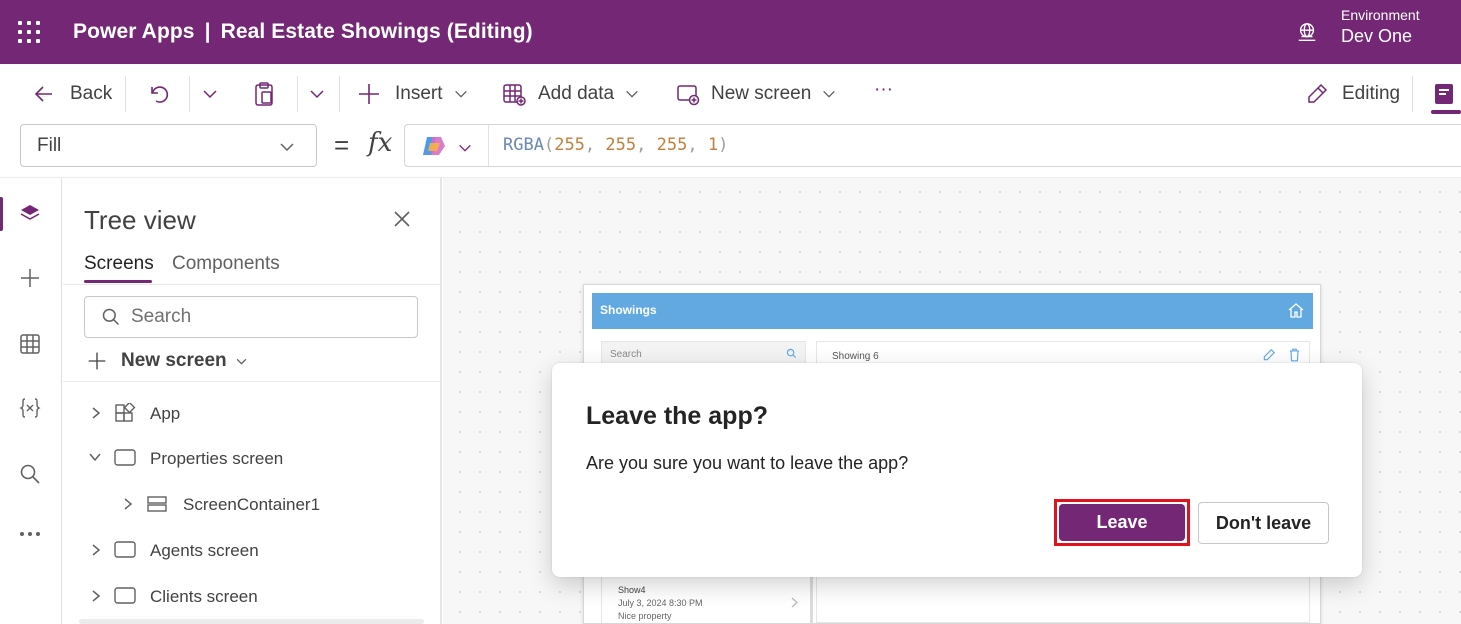  Describe the element at coordinates (30, 534) in the screenshot. I see `more-icon` at that location.